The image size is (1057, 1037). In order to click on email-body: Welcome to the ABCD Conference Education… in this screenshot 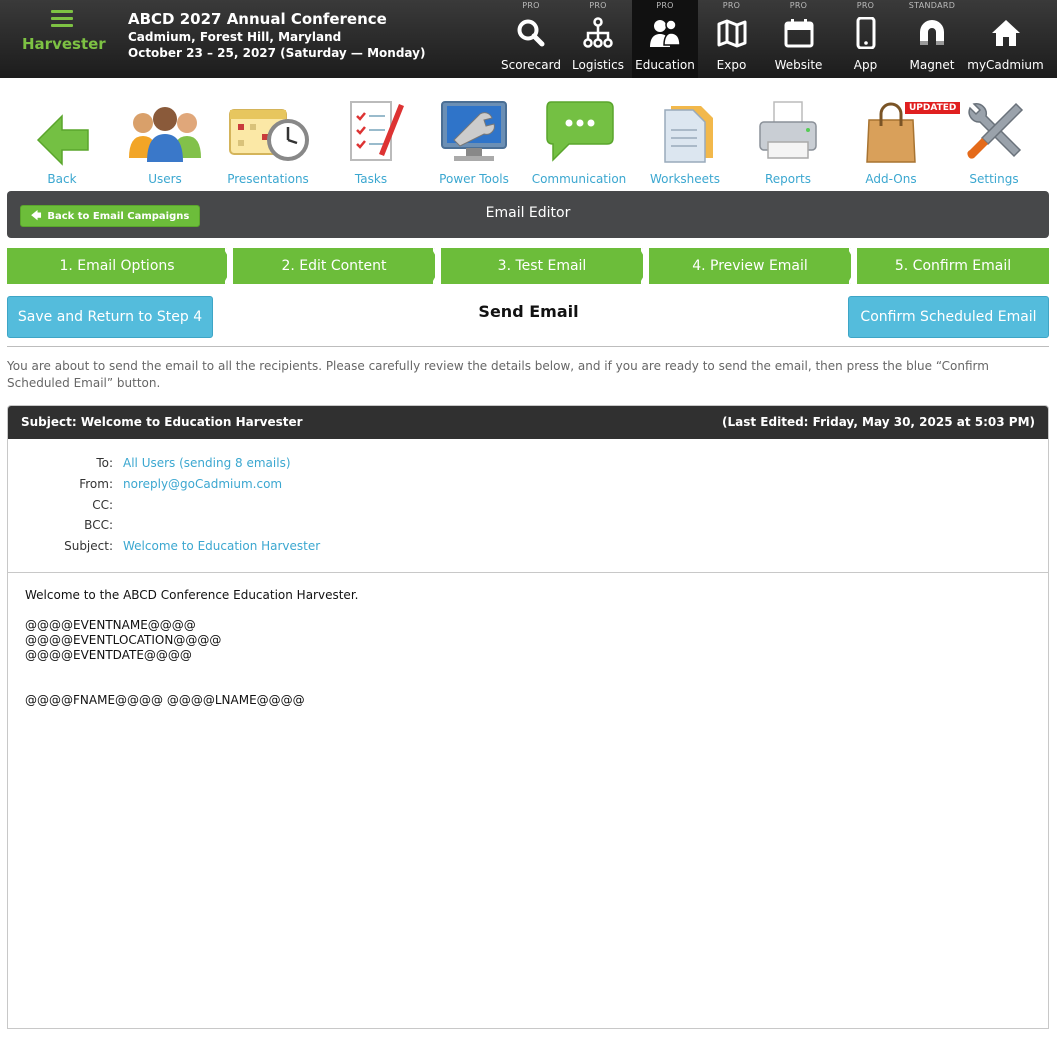, I will do `click(191, 648)`.